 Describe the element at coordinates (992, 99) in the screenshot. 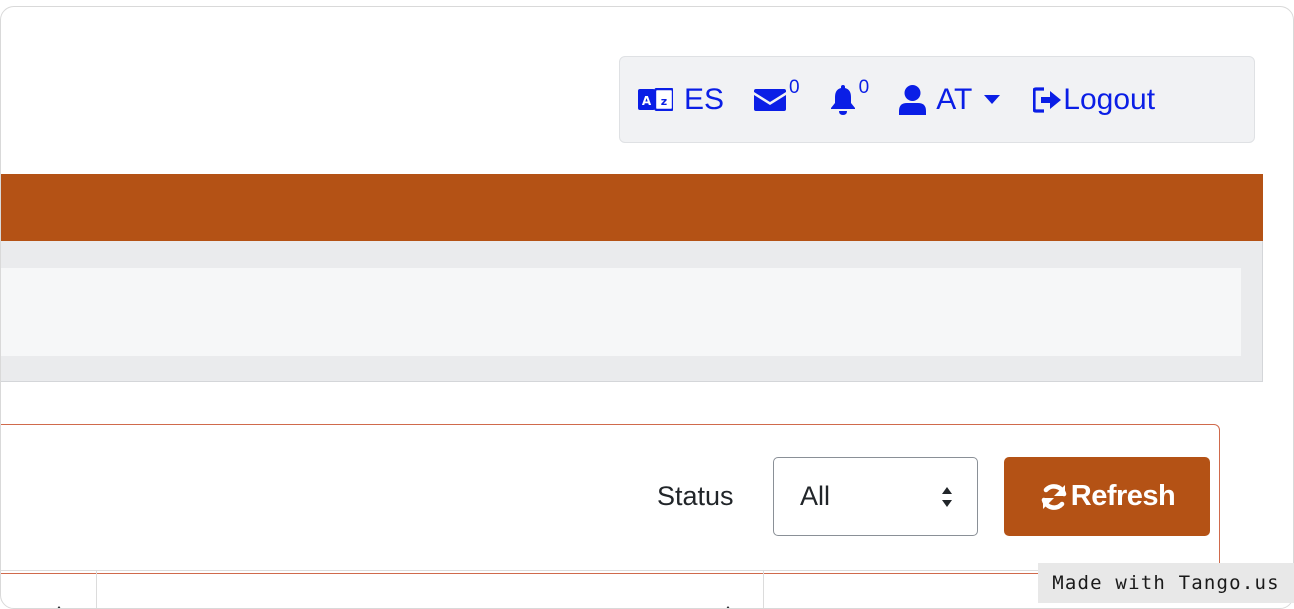

I see `caret-down-icon` at that location.